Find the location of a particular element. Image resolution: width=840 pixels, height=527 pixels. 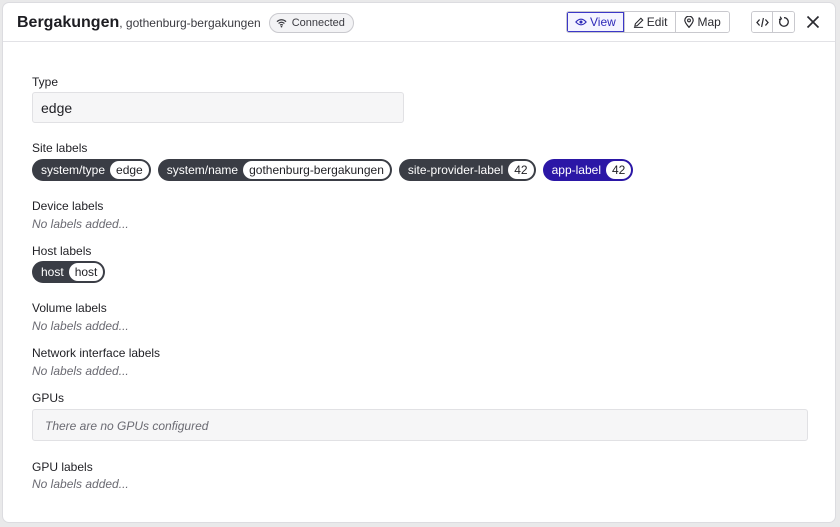

close-icon is located at coordinates (813, 22).